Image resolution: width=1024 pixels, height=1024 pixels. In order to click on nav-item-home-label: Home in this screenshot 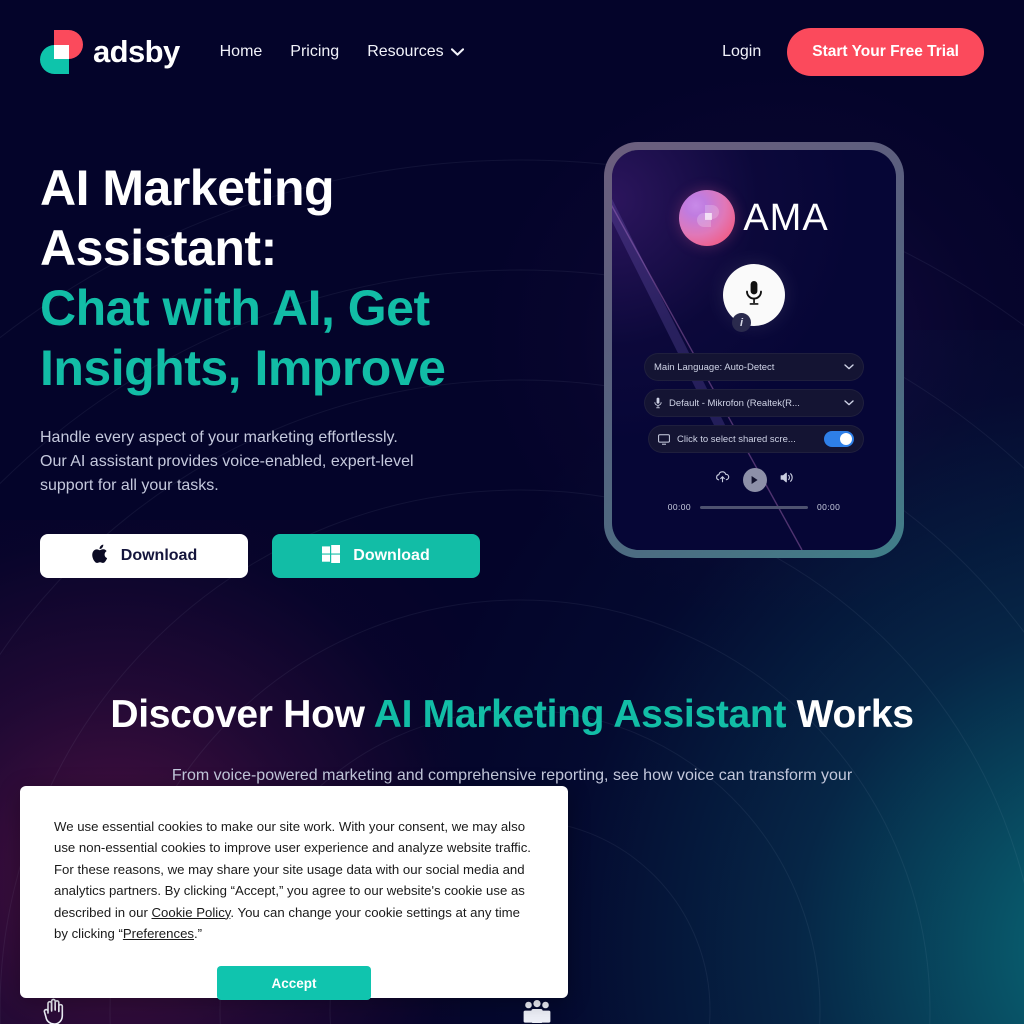, I will do `click(241, 51)`.